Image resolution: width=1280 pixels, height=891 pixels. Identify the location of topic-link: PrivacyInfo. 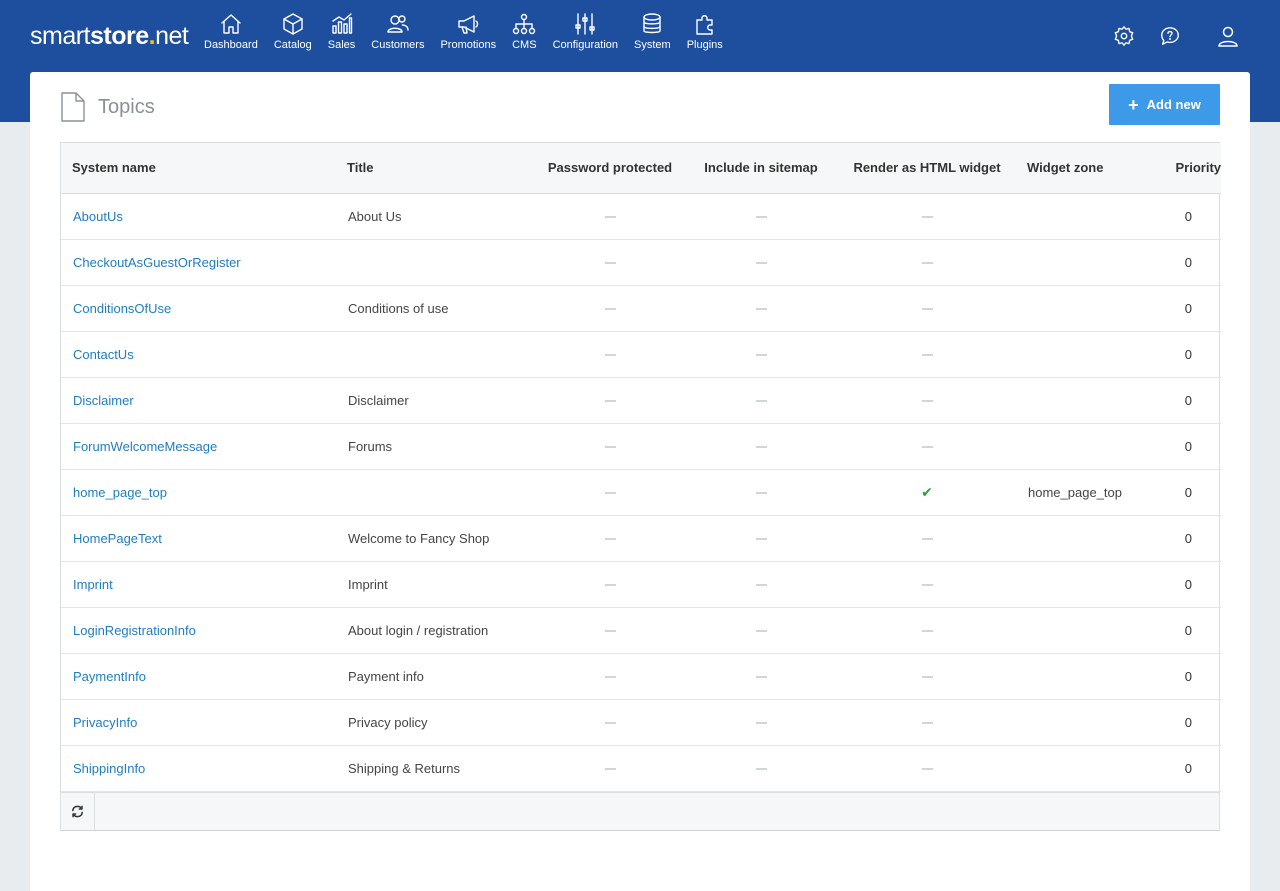
(105, 722).